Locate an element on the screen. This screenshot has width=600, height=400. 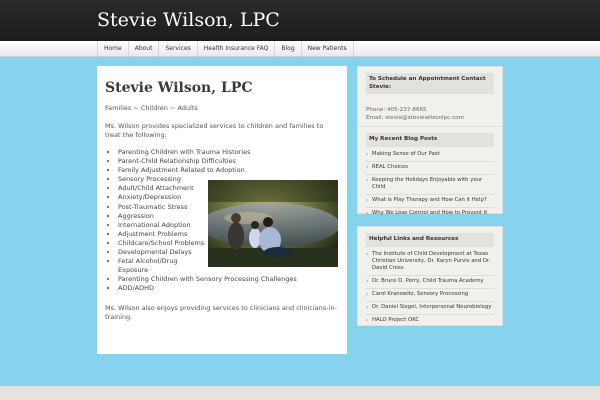
tagline: Families ~ Children ~ Adults is located at coordinates (151, 108).